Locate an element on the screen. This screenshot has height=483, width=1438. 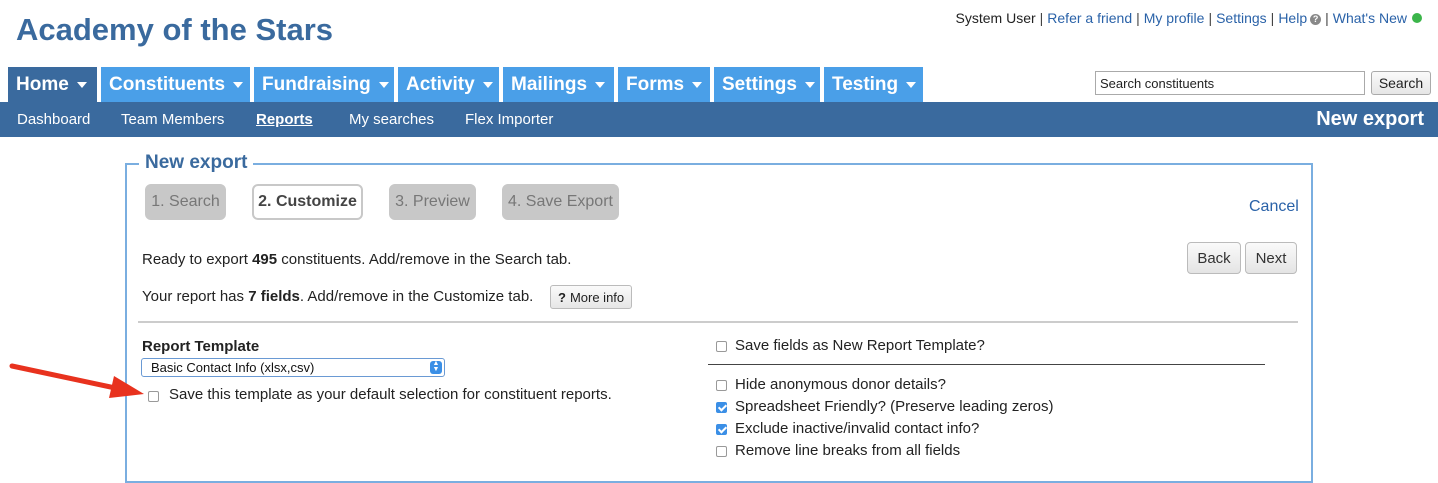
main-tab-testing: Testing is located at coordinates (873, 84).